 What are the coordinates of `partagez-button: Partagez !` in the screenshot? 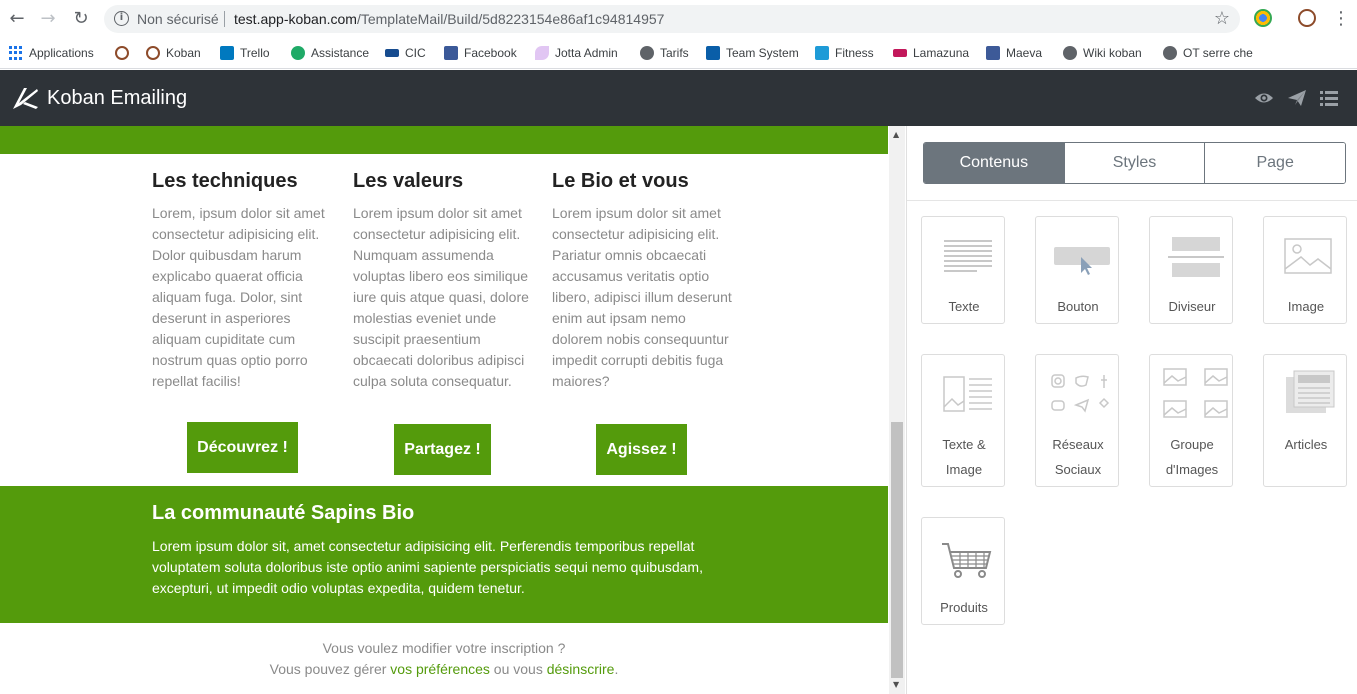 It's located at (442, 449).